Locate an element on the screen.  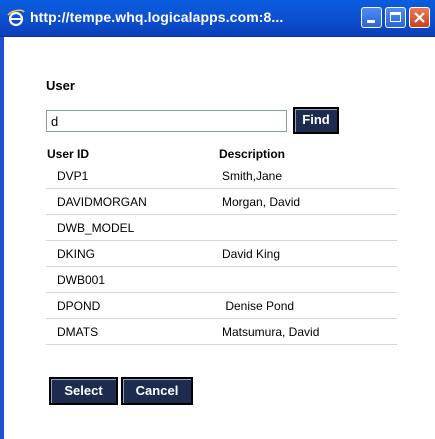
cell-description: David King is located at coordinates (251, 254).